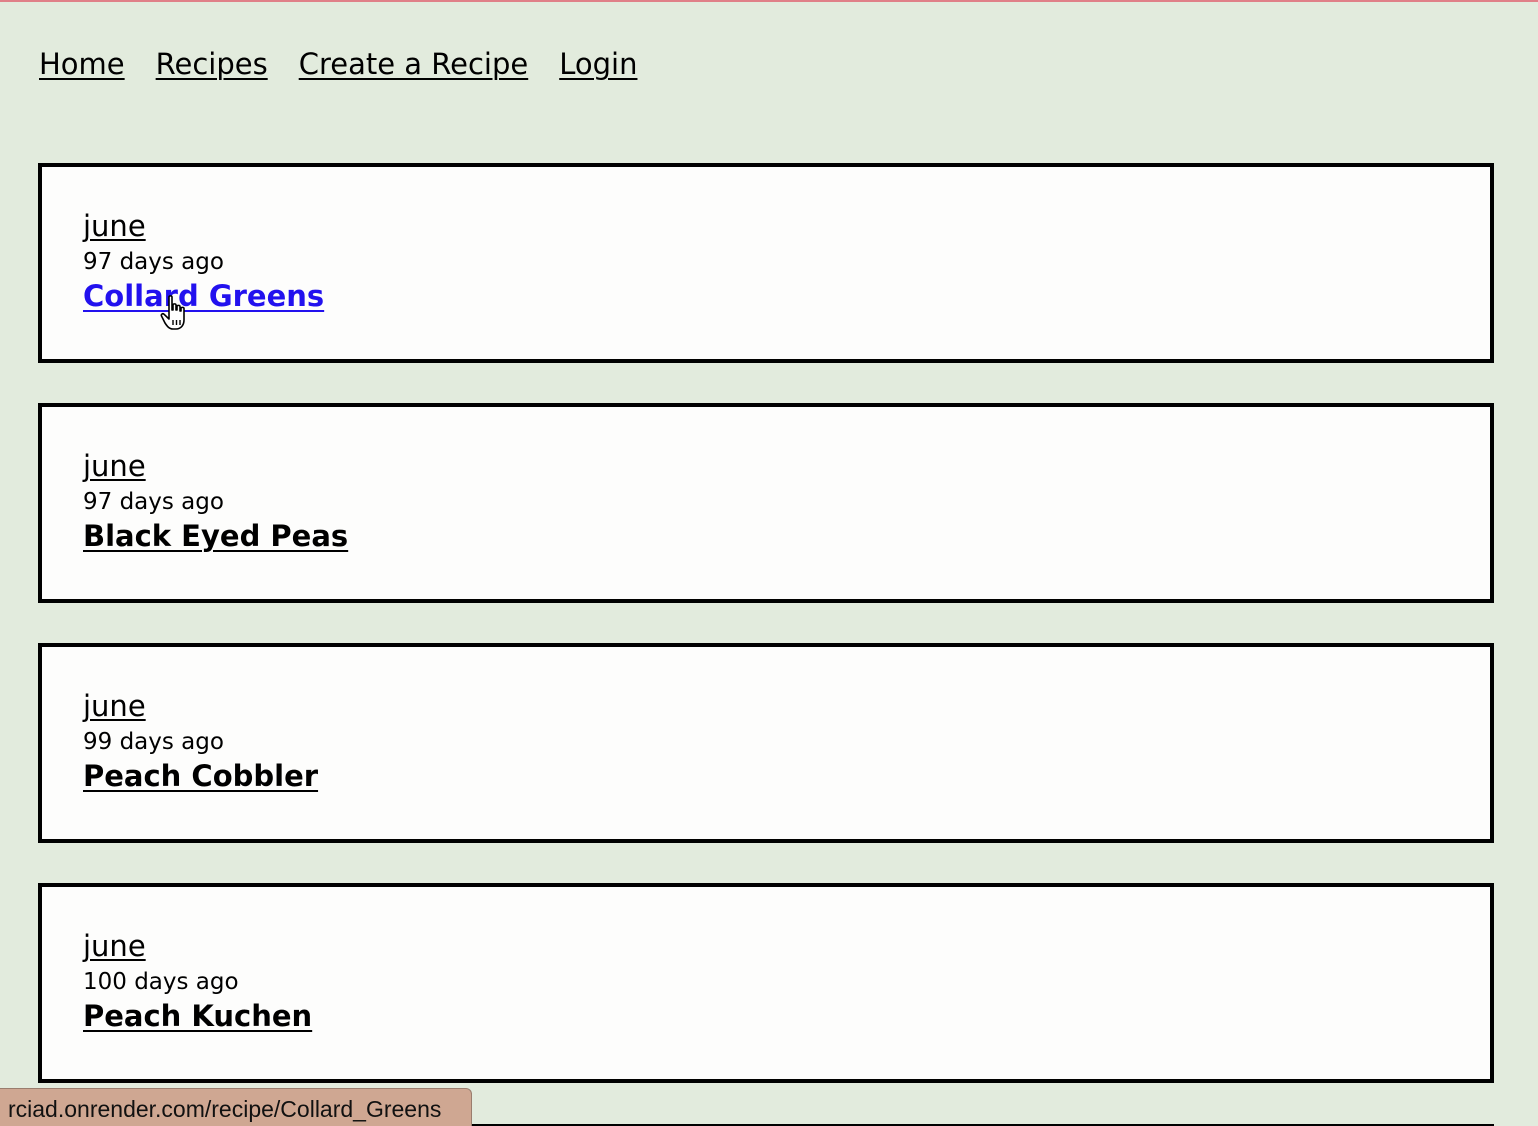 The height and width of the screenshot is (1126, 1538). What do you see at coordinates (203, 296) in the screenshot?
I see `recipe-title-link: Collard Greens` at bounding box center [203, 296].